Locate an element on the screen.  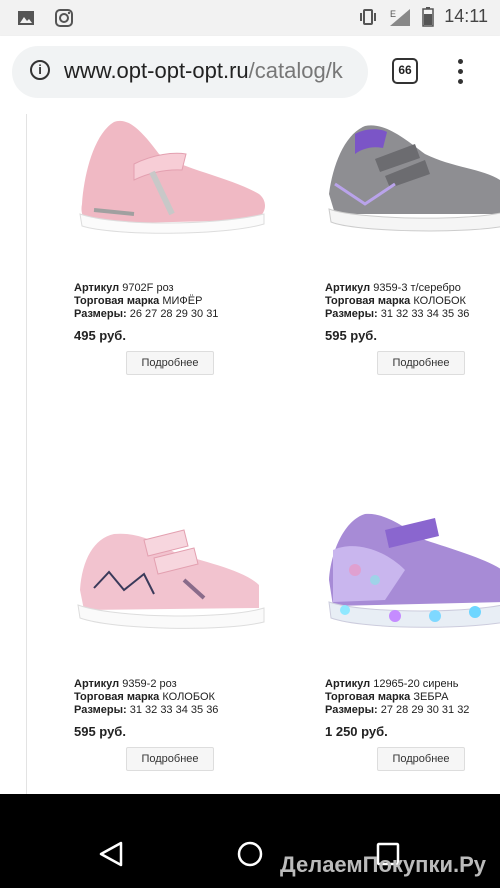
home-icon is located at coordinates (250, 854).